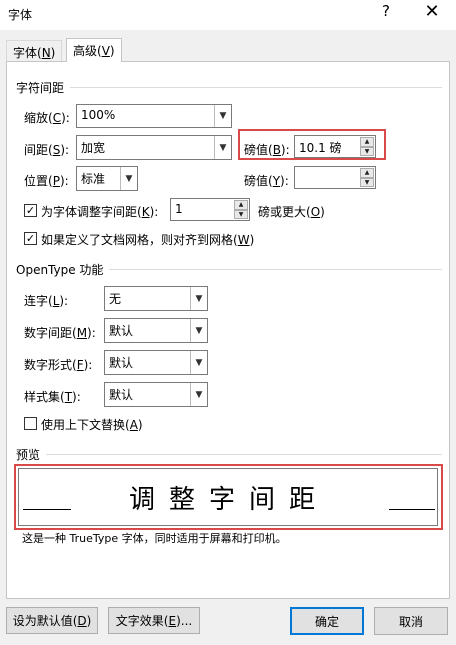 This screenshot has width=456, height=645. What do you see at coordinates (267, 150) in the screenshot?
I see `spacing-by-label: 磅值(B):` at bounding box center [267, 150].